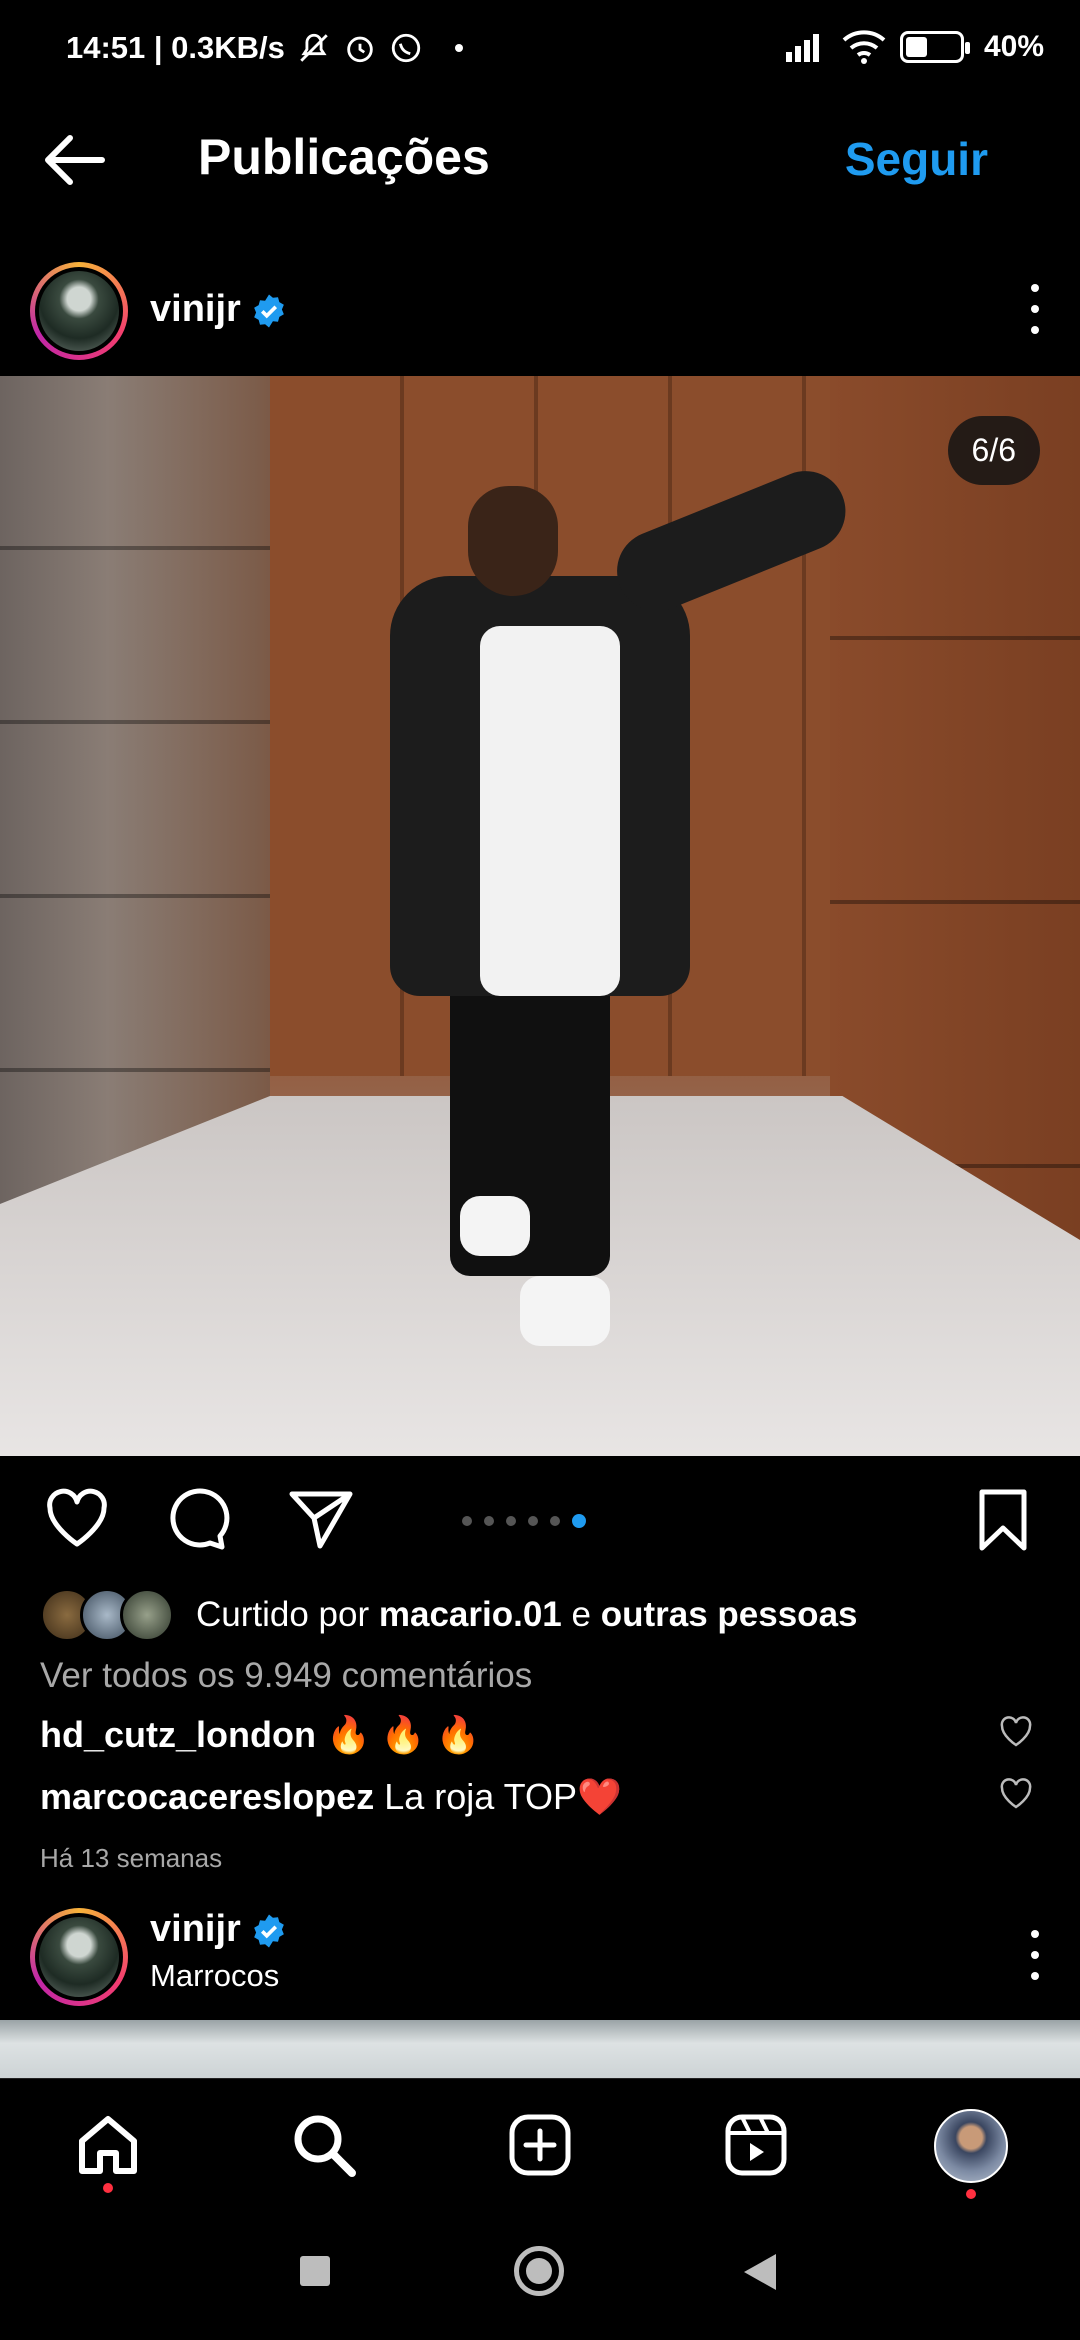 The width and height of the screenshot is (1080, 2340). I want to click on new-post-plus-icon, so click(540, 2145).